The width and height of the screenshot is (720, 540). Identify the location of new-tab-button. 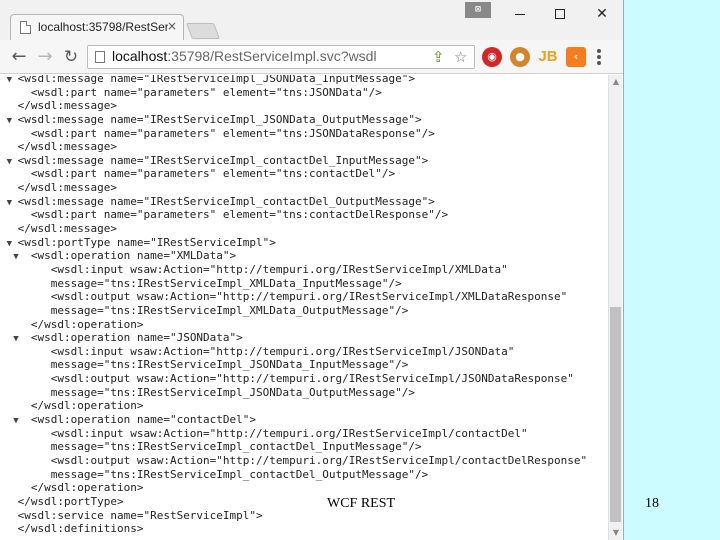
(203, 31).